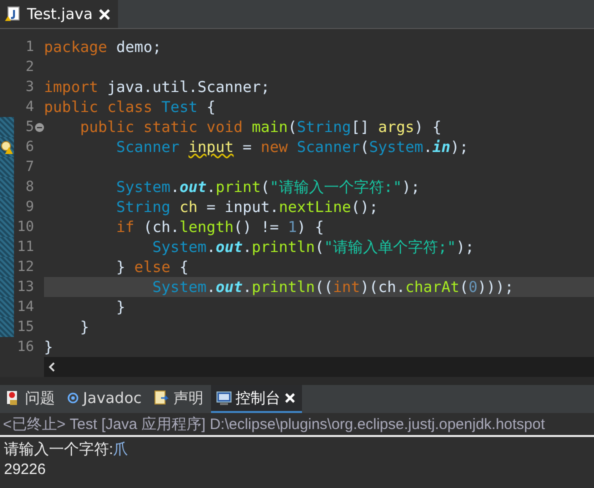 This screenshot has width=594, height=488. I want to click on line-number: 5, so click(29, 127).